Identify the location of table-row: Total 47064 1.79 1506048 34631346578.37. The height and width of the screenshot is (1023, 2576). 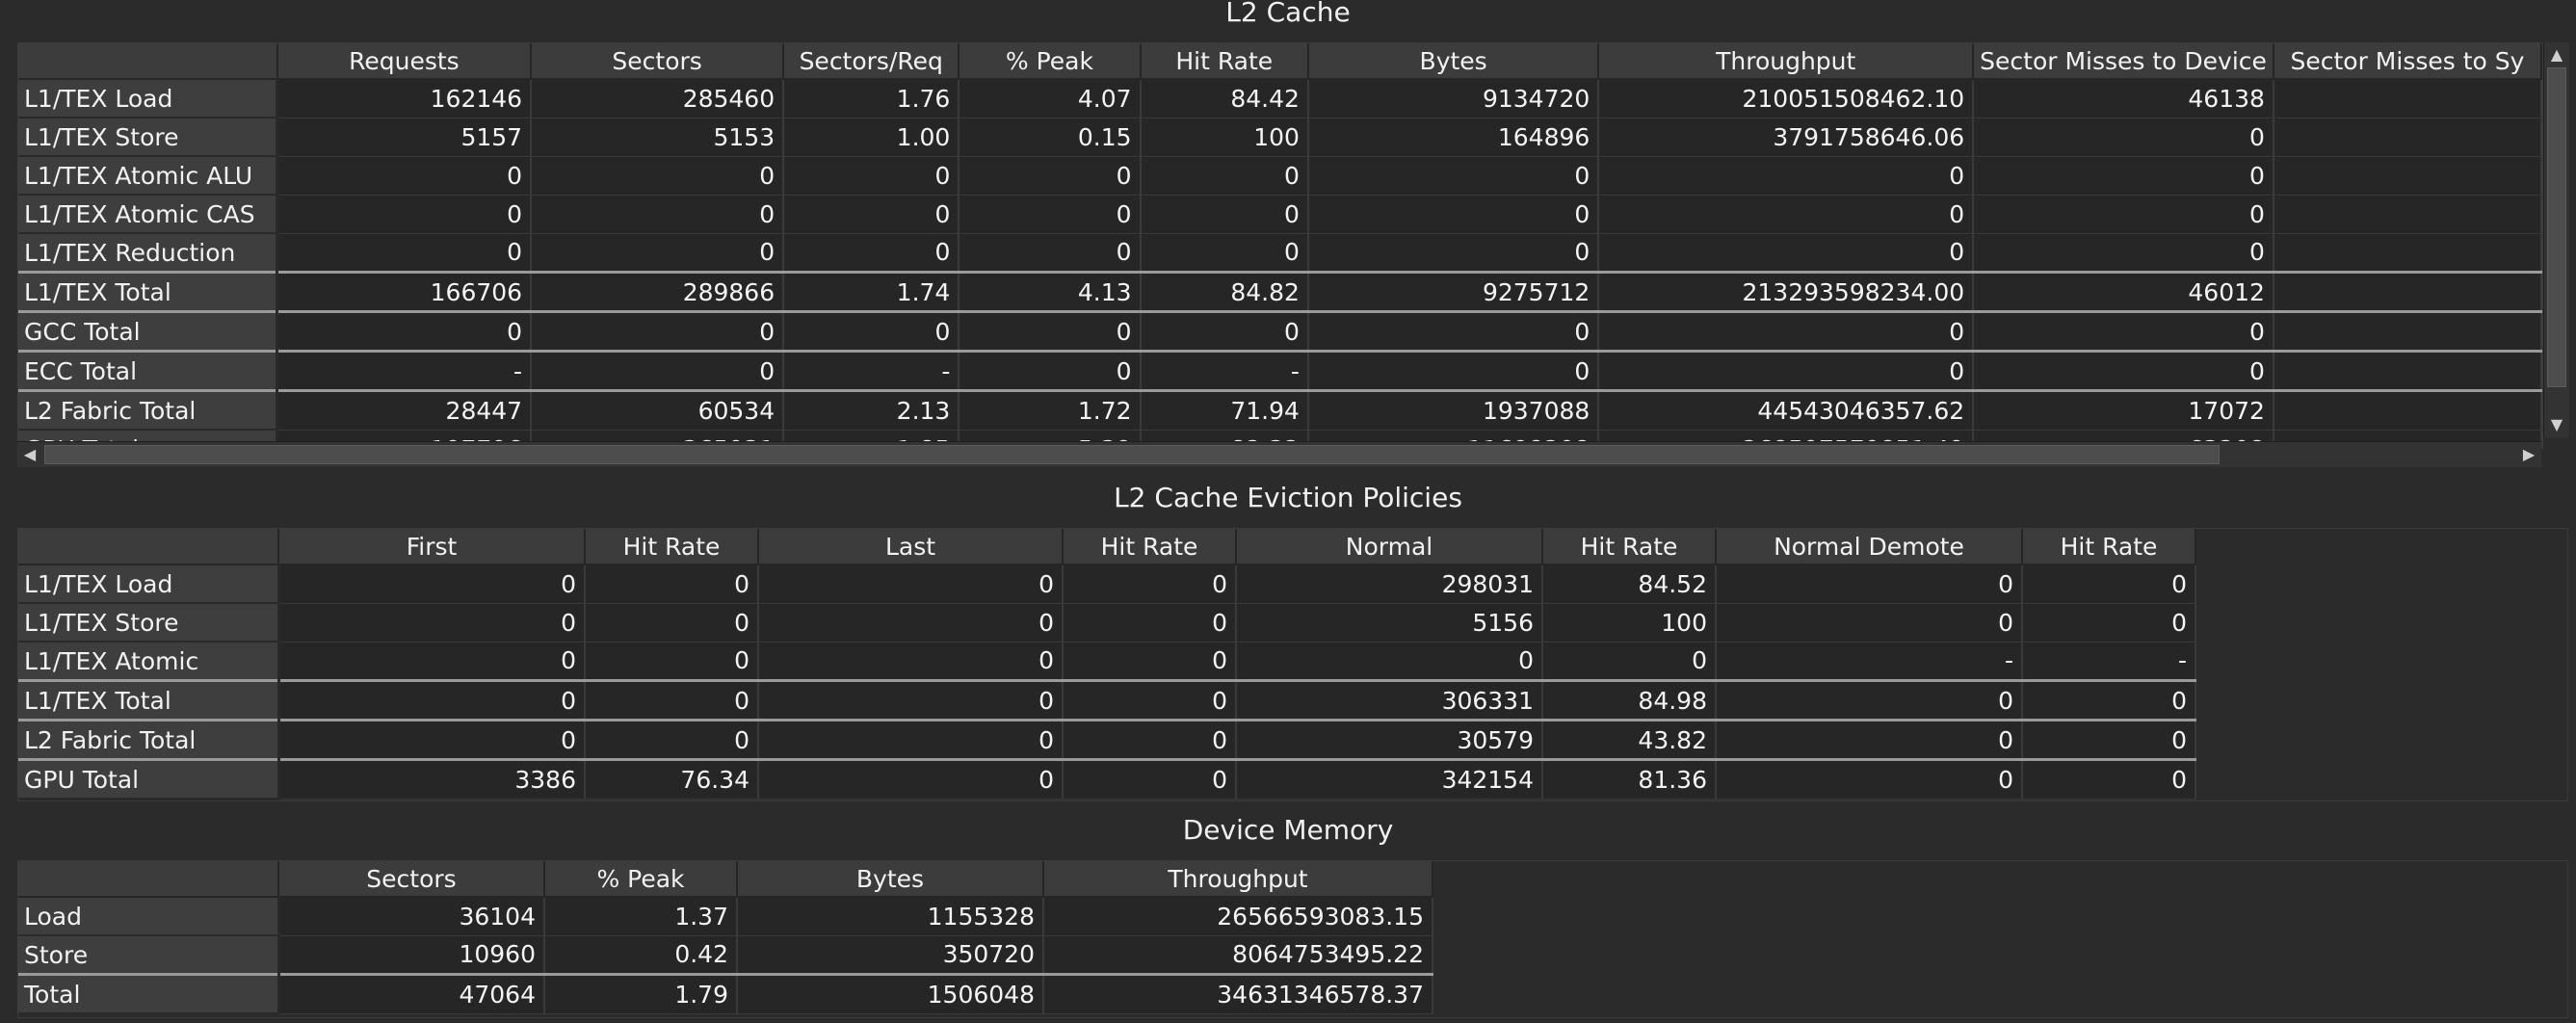
(725, 993).